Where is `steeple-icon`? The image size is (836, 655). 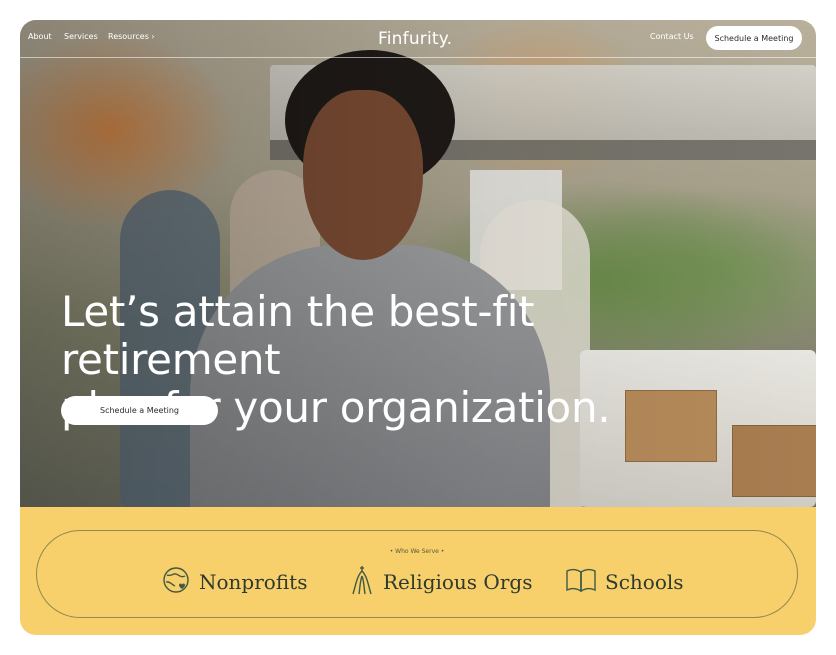 steeple-icon is located at coordinates (366, 582).